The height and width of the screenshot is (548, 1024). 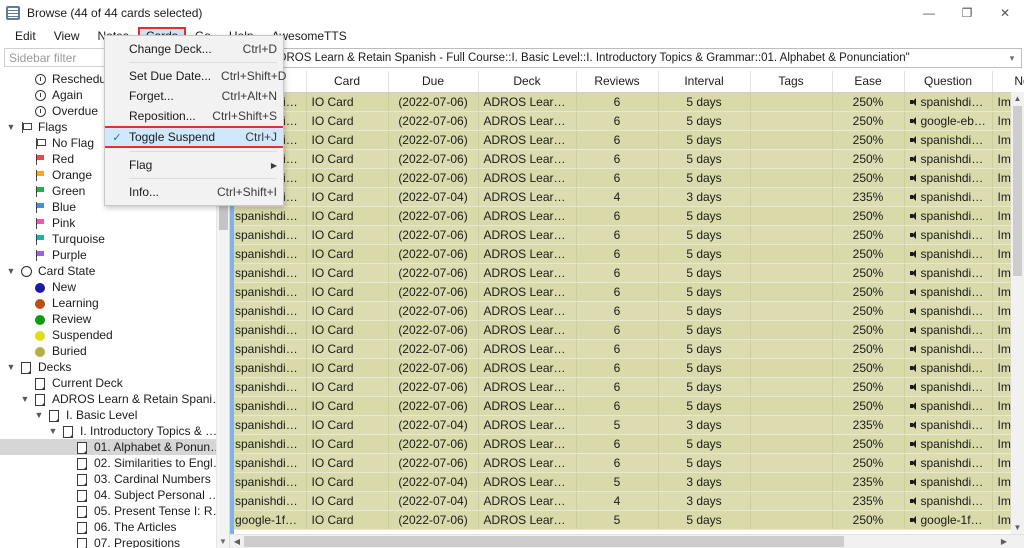 I want to click on menu-item-flag: Flag ▶, so click(x=194, y=165).